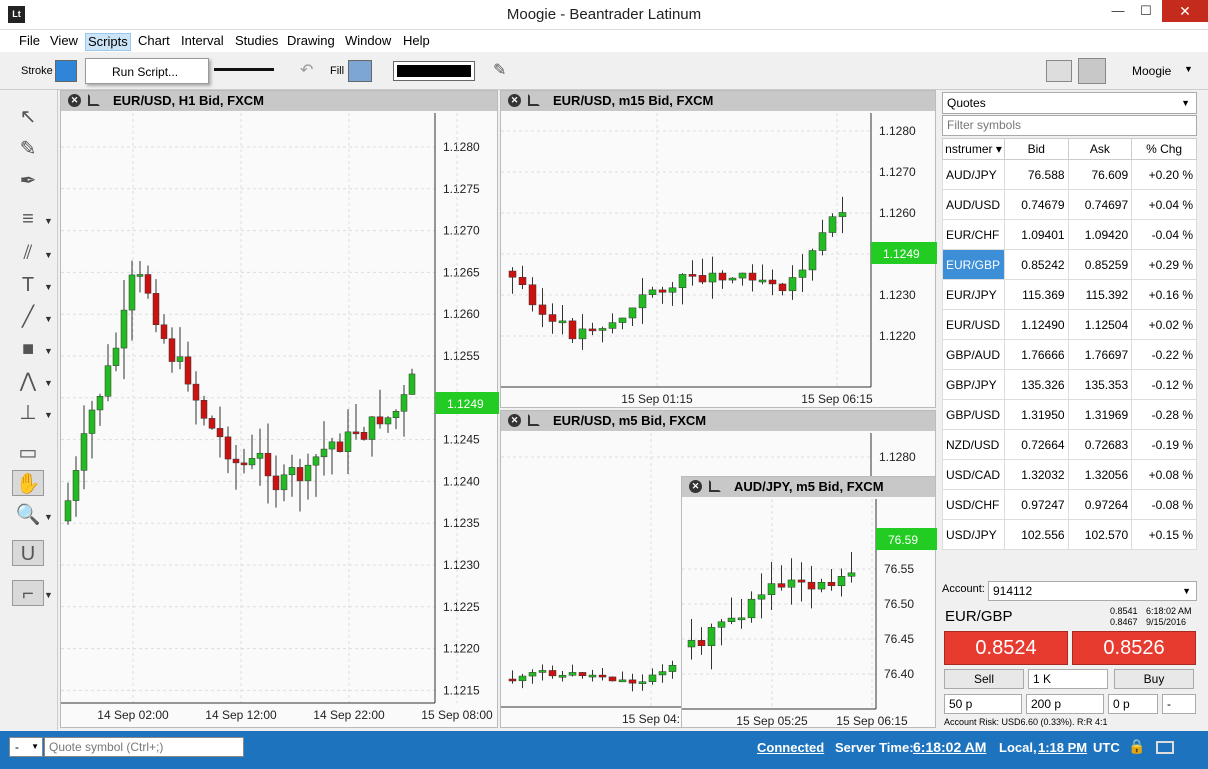  What do you see at coordinates (1185, 11) in the screenshot?
I see `close-button: ✕` at bounding box center [1185, 11].